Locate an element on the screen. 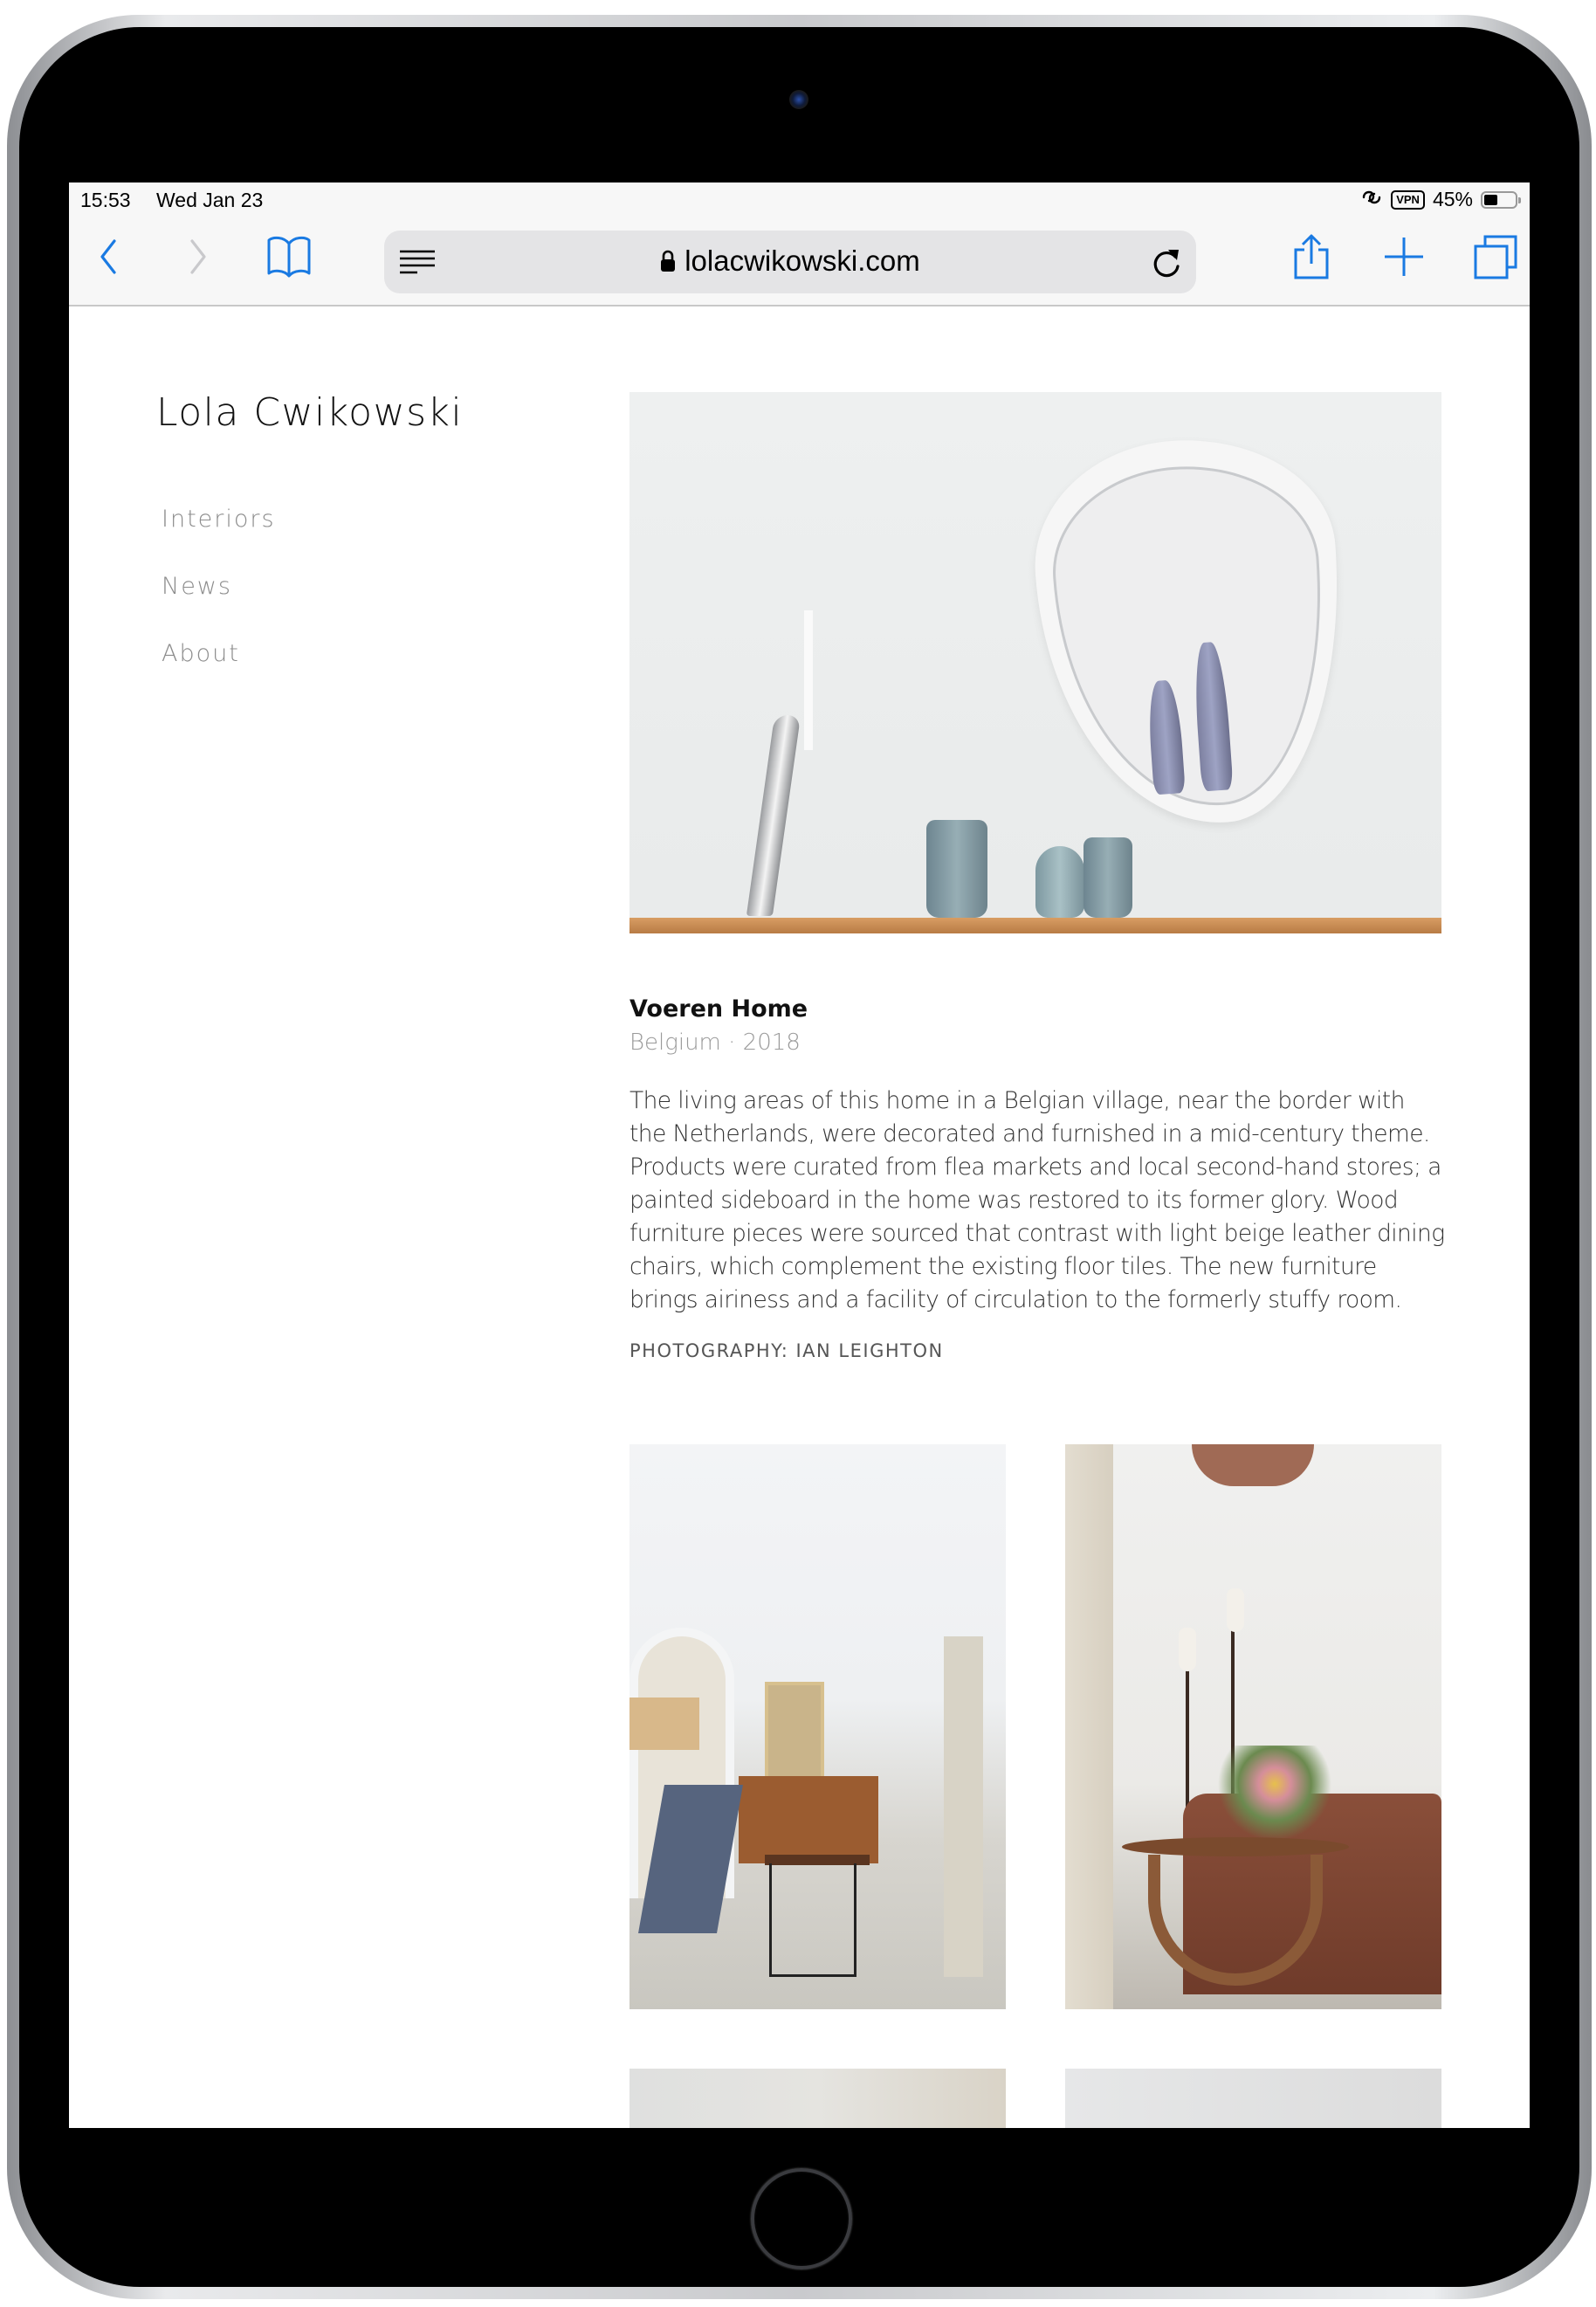 Image resolution: width=1596 pixels, height=2307 pixels. bookmarks-button is located at coordinates (289, 257).